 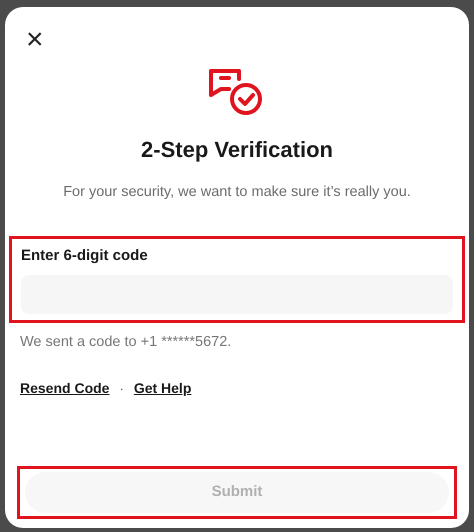 I want to click on close-button: ×, so click(x=35, y=40).